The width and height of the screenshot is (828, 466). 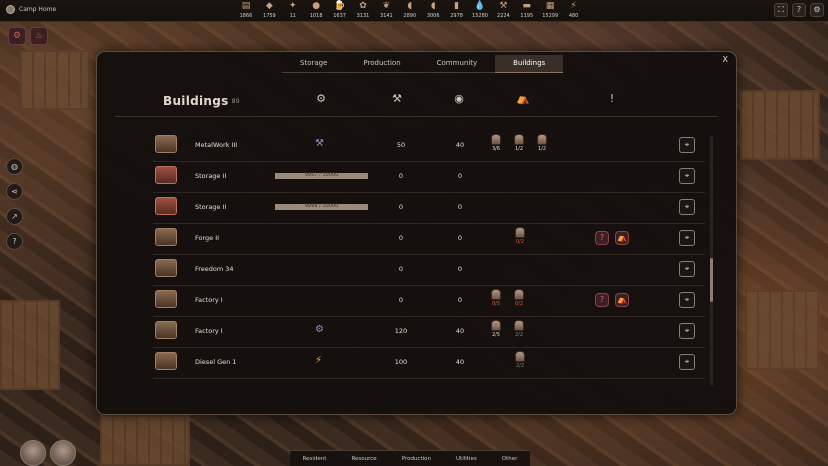 What do you see at coordinates (519, 304) in the screenshot?
I see `worker-count: 0/2` at bounding box center [519, 304].